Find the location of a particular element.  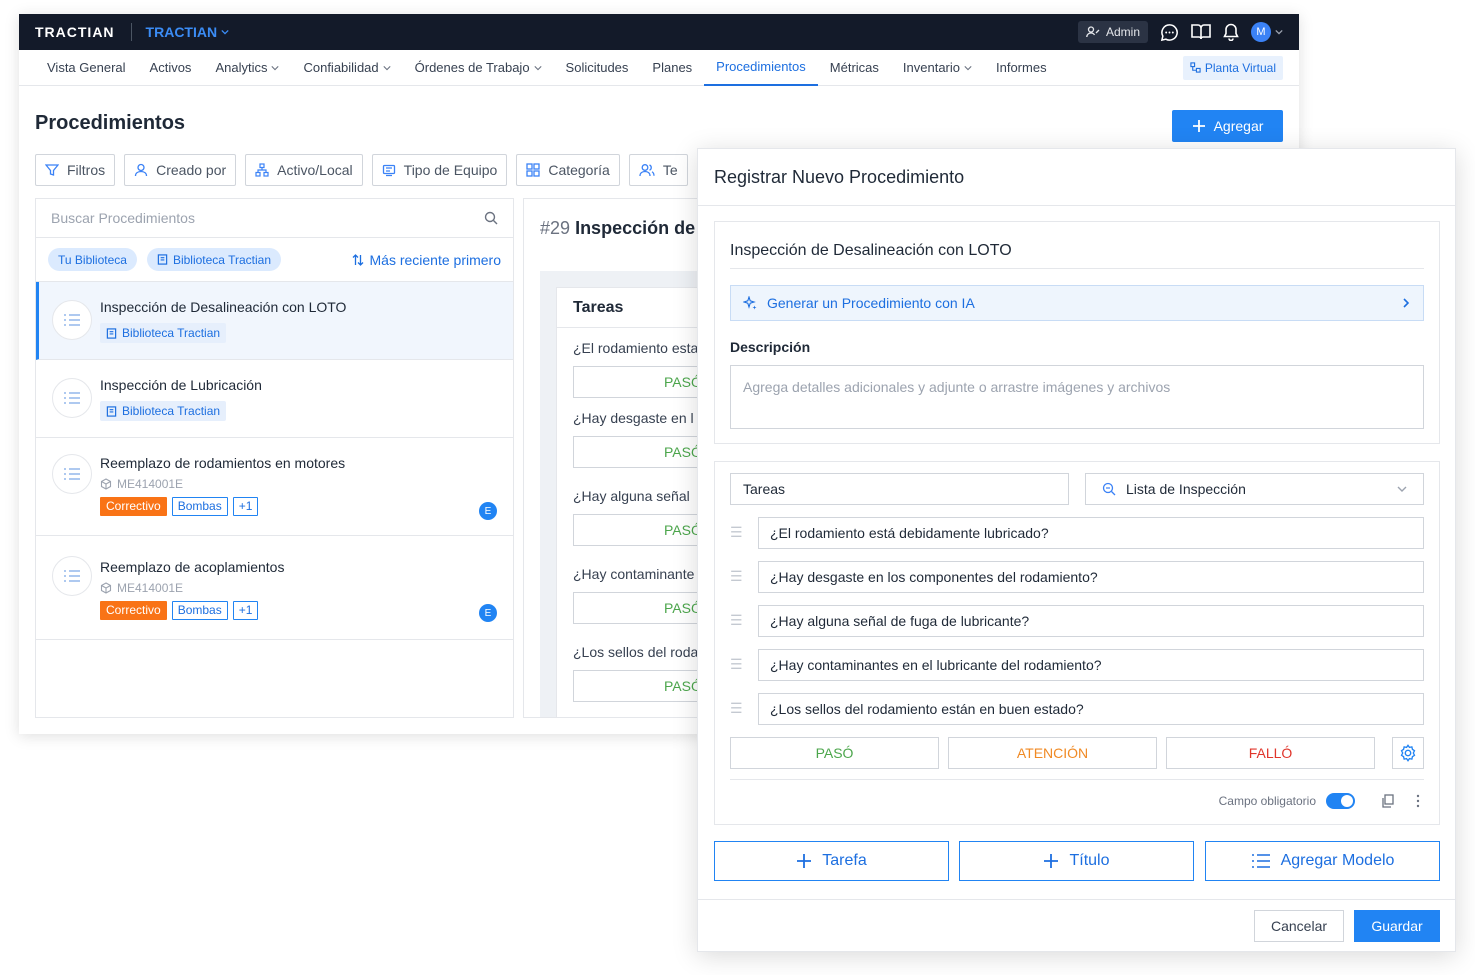

task-name-input: Tareas is located at coordinates (899, 489).